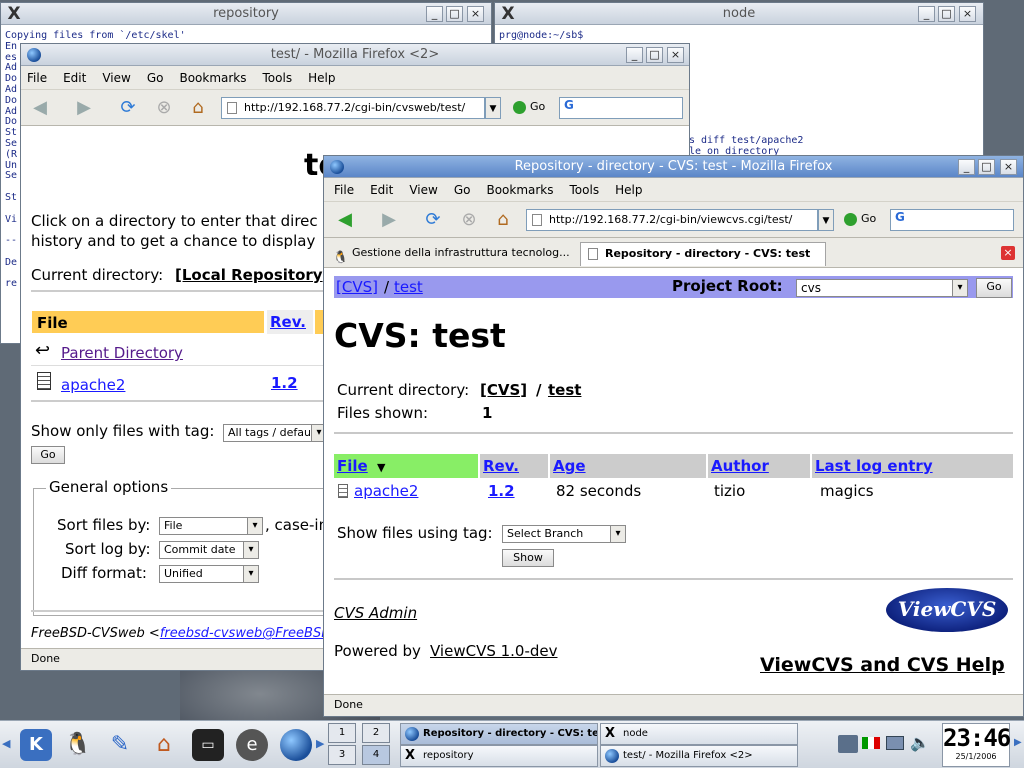  What do you see at coordinates (920, 742) in the screenshot?
I see `volume-icon: 🔈` at bounding box center [920, 742].